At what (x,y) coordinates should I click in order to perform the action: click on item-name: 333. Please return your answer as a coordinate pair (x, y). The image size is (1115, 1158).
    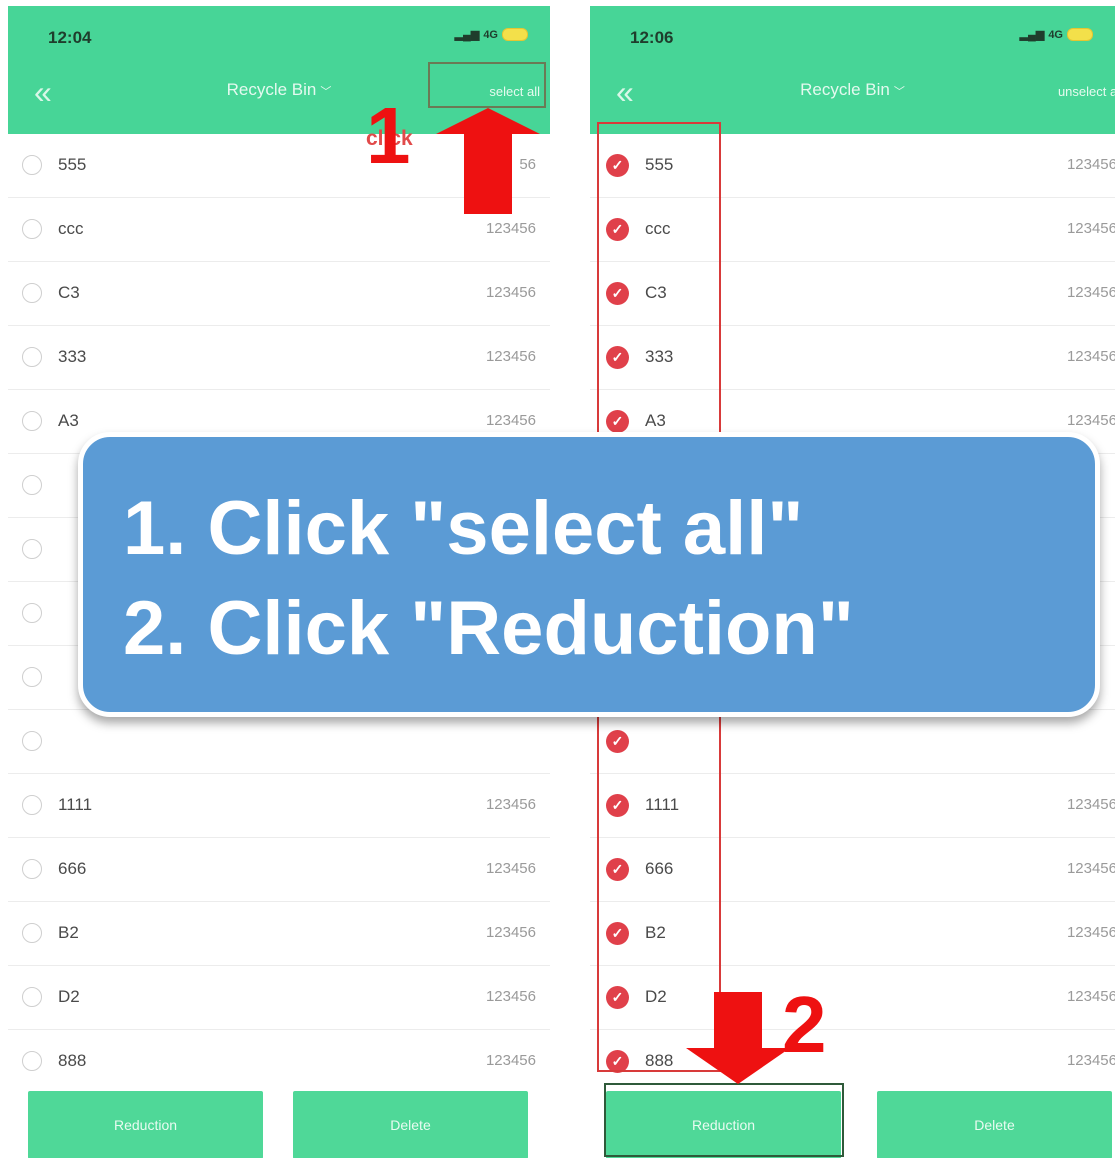
    Looking at the image, I should click on (72, 356).